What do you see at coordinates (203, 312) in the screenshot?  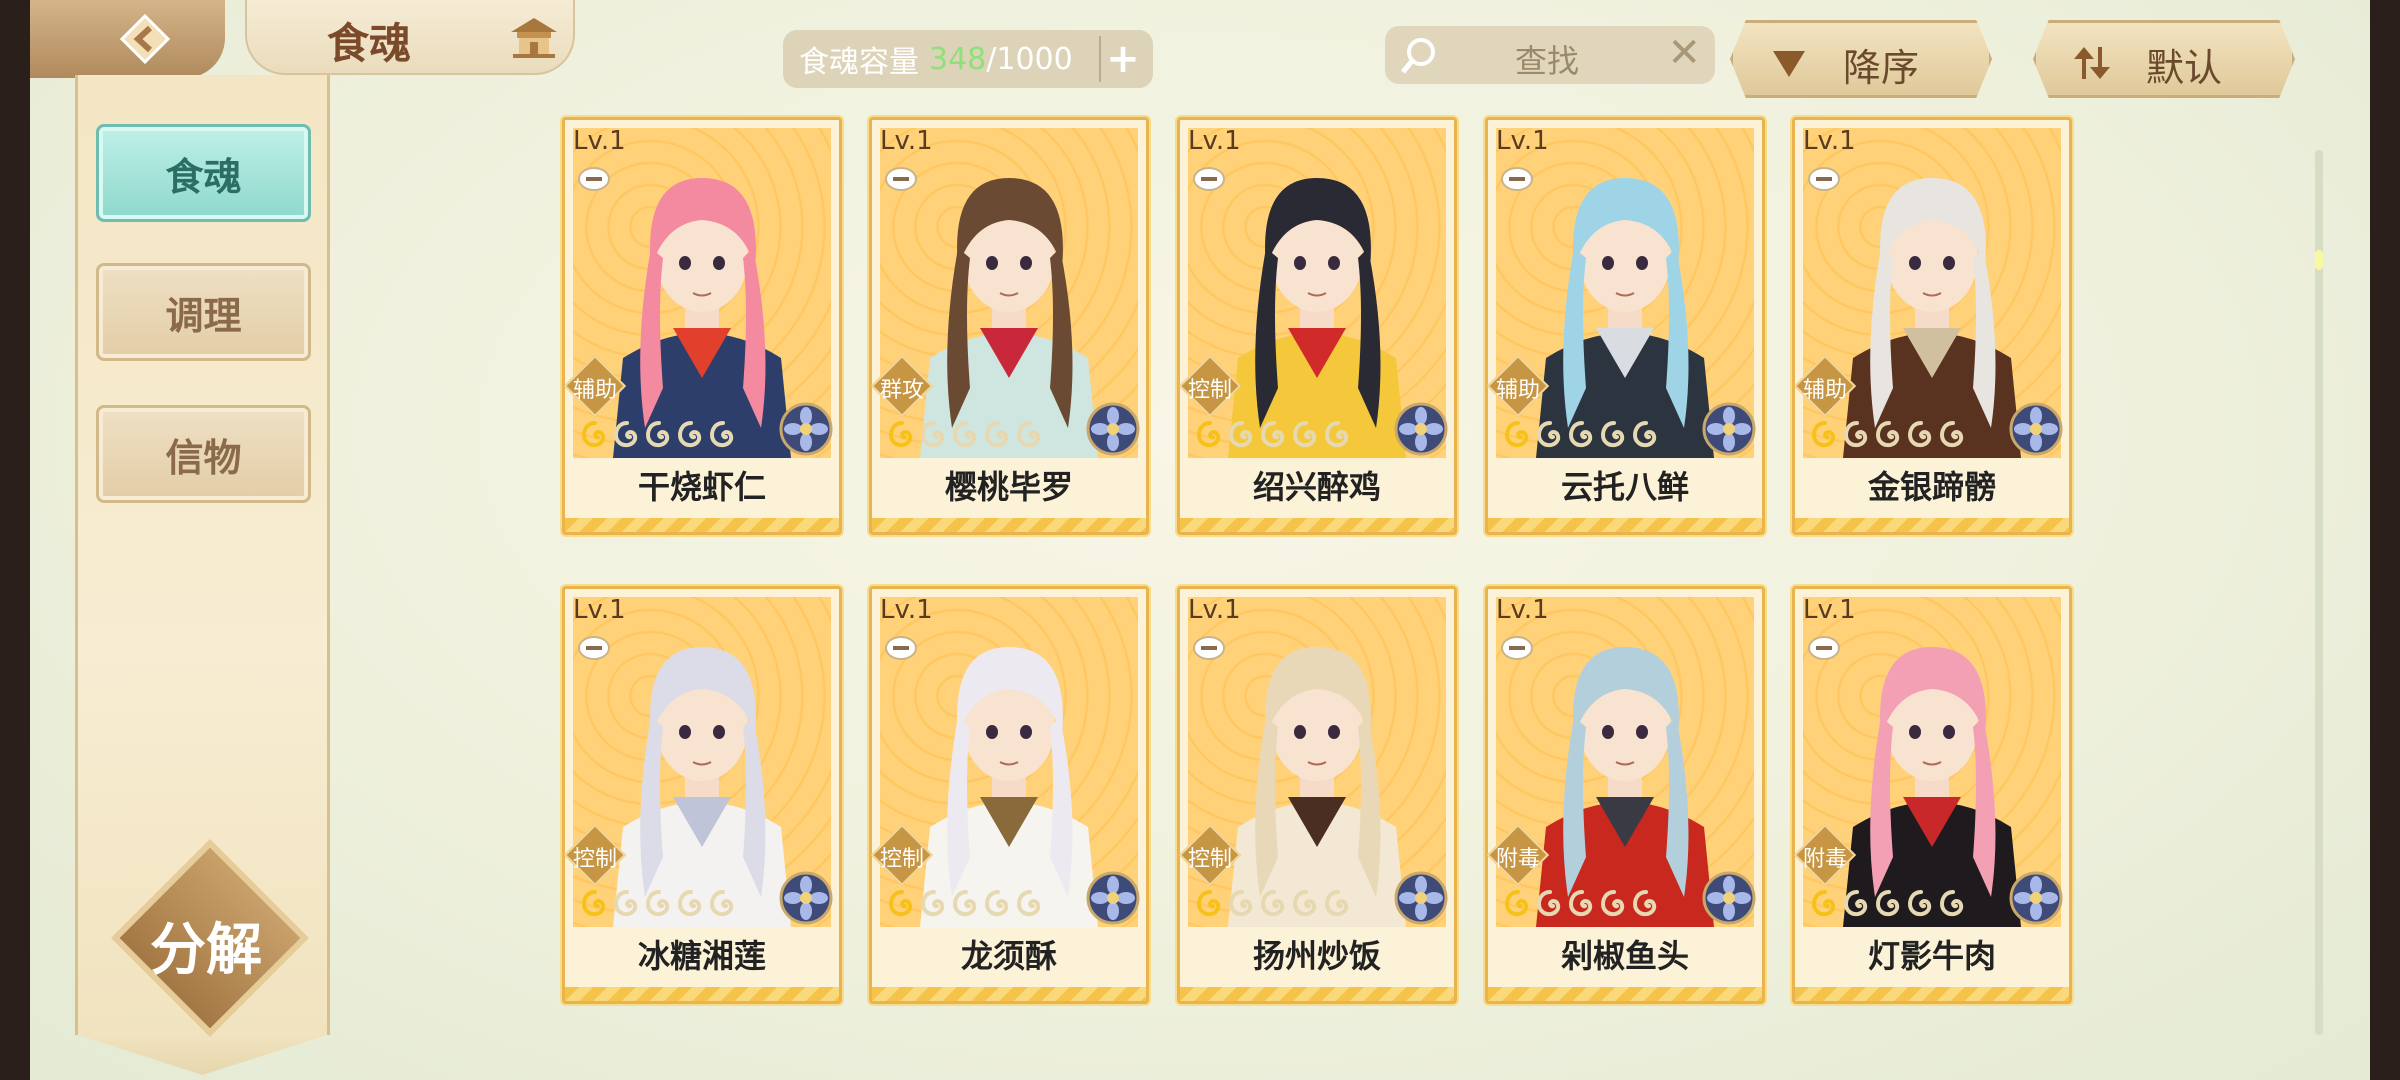 I see `tab-seasoning: 调理` at bounding box center [203, 312].